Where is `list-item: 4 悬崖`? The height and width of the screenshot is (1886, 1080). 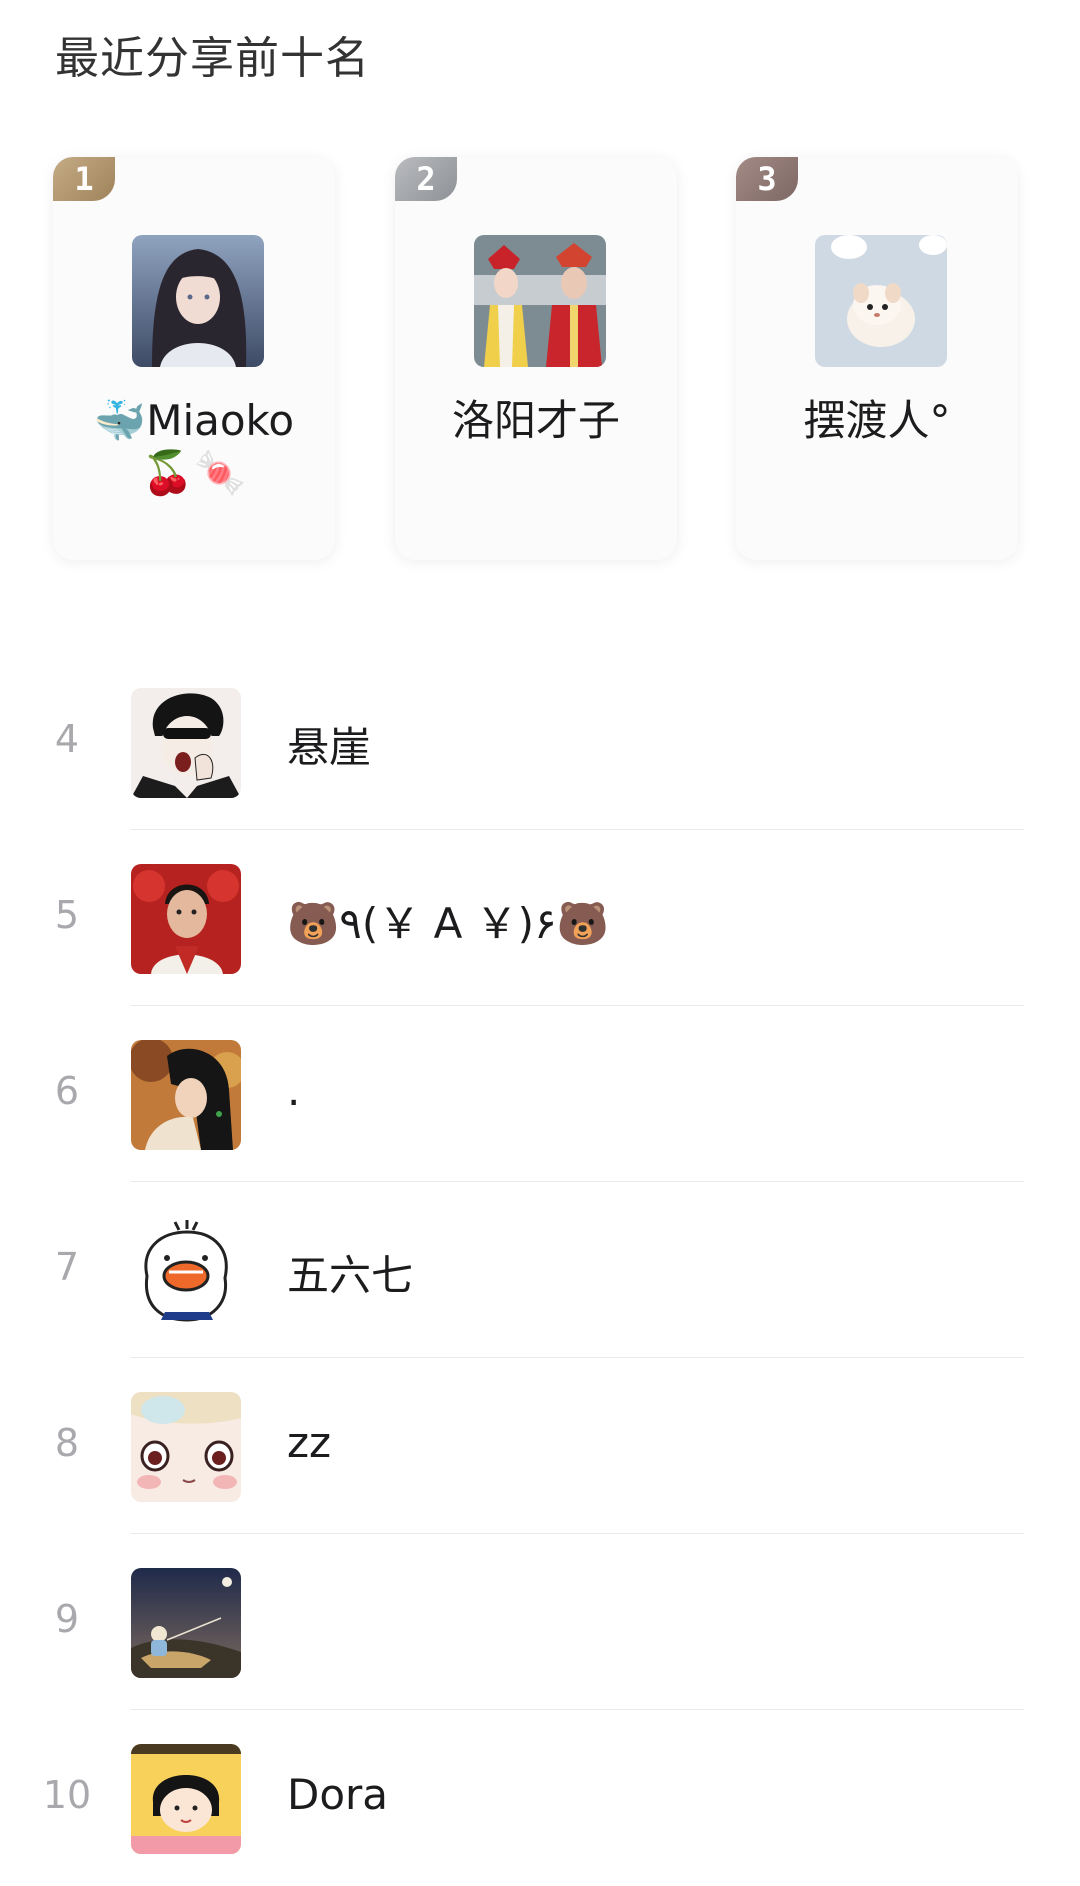 list-item: 4 悬崖 is located at coordinates (540, 742).